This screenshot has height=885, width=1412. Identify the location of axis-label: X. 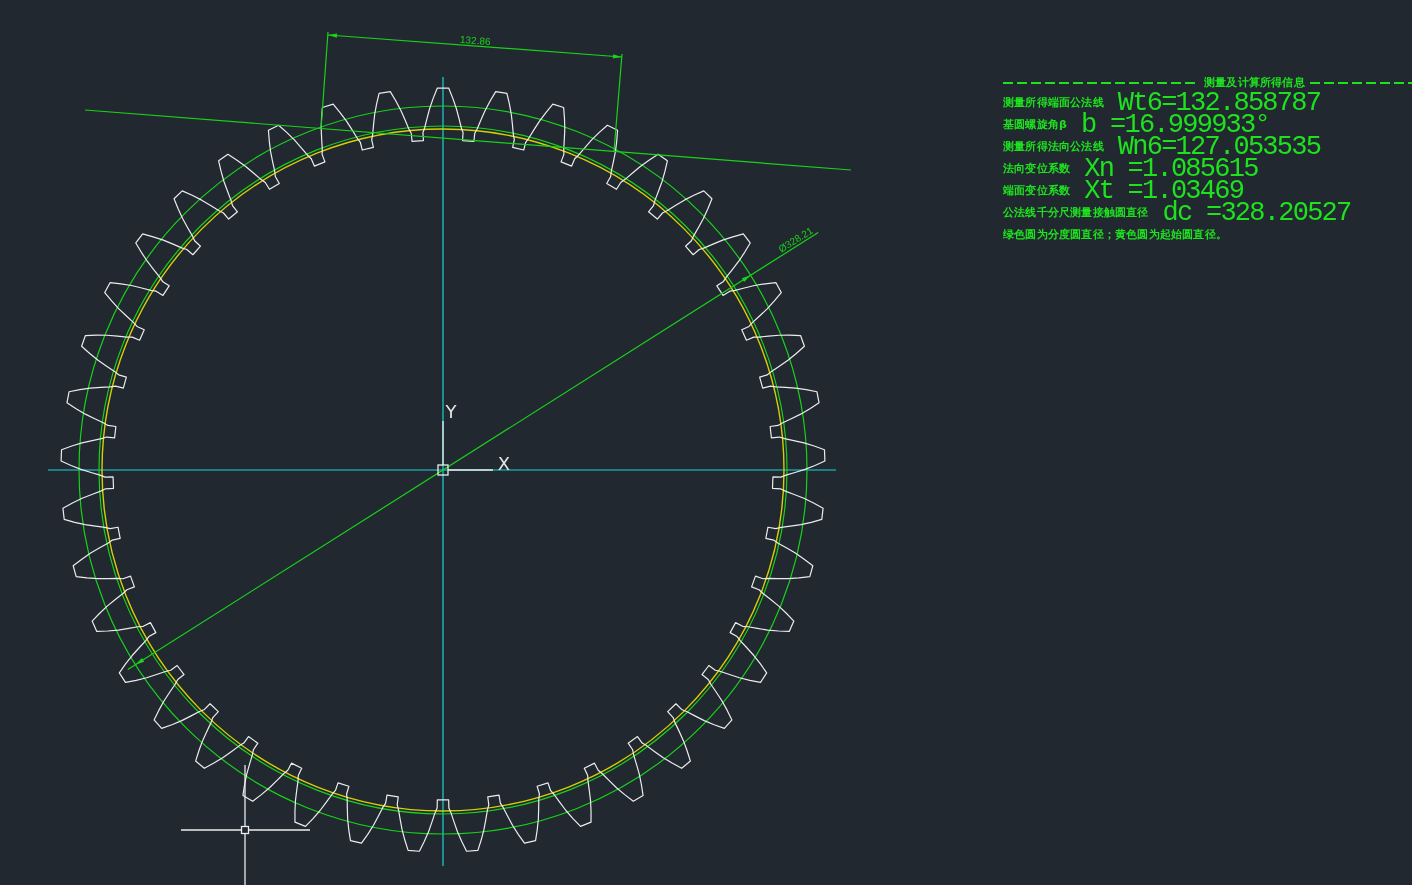
(504, 463).